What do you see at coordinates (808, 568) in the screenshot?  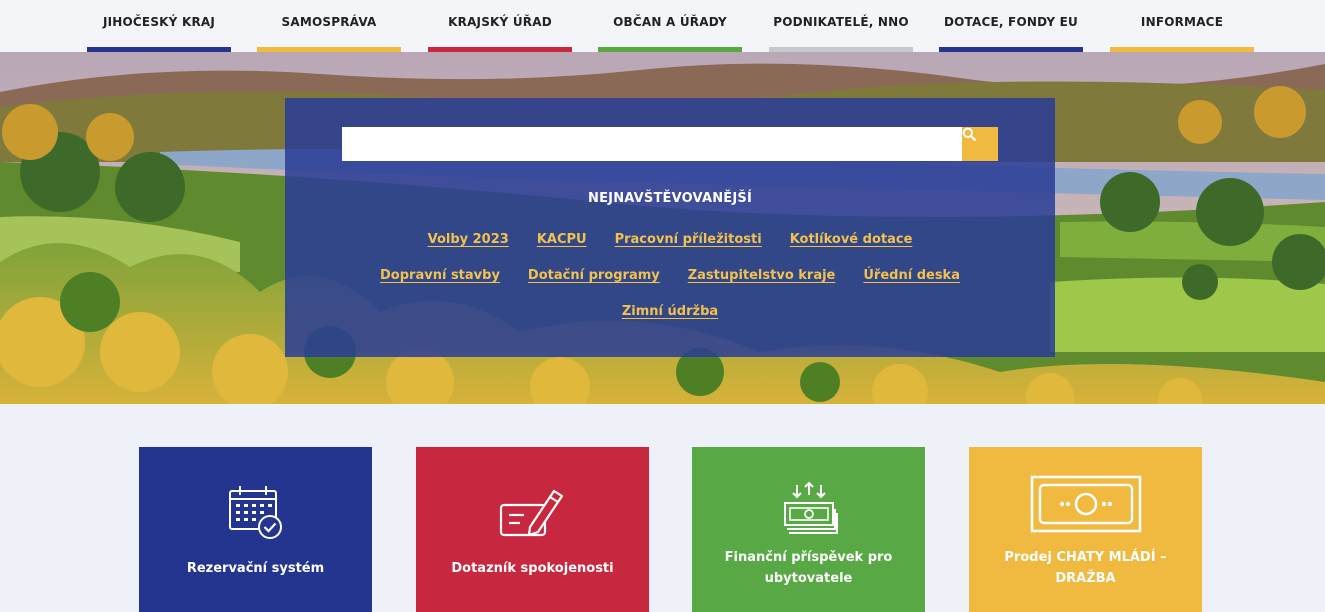 I see `tile-label: Finanční příspěvek pro ubytovatele` at bounding box center [808, 568].